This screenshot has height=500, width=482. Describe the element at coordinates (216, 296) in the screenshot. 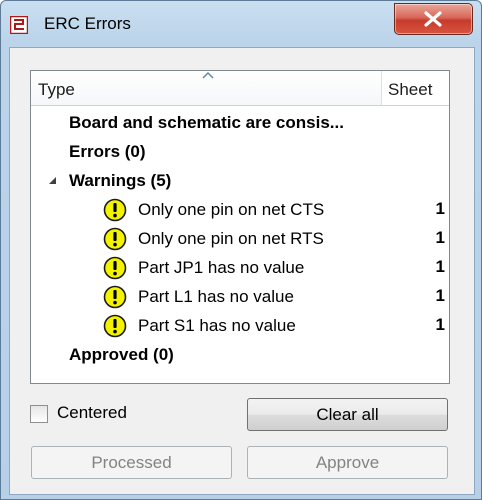

I see `warning-message: Part L1 has no value` at that location.